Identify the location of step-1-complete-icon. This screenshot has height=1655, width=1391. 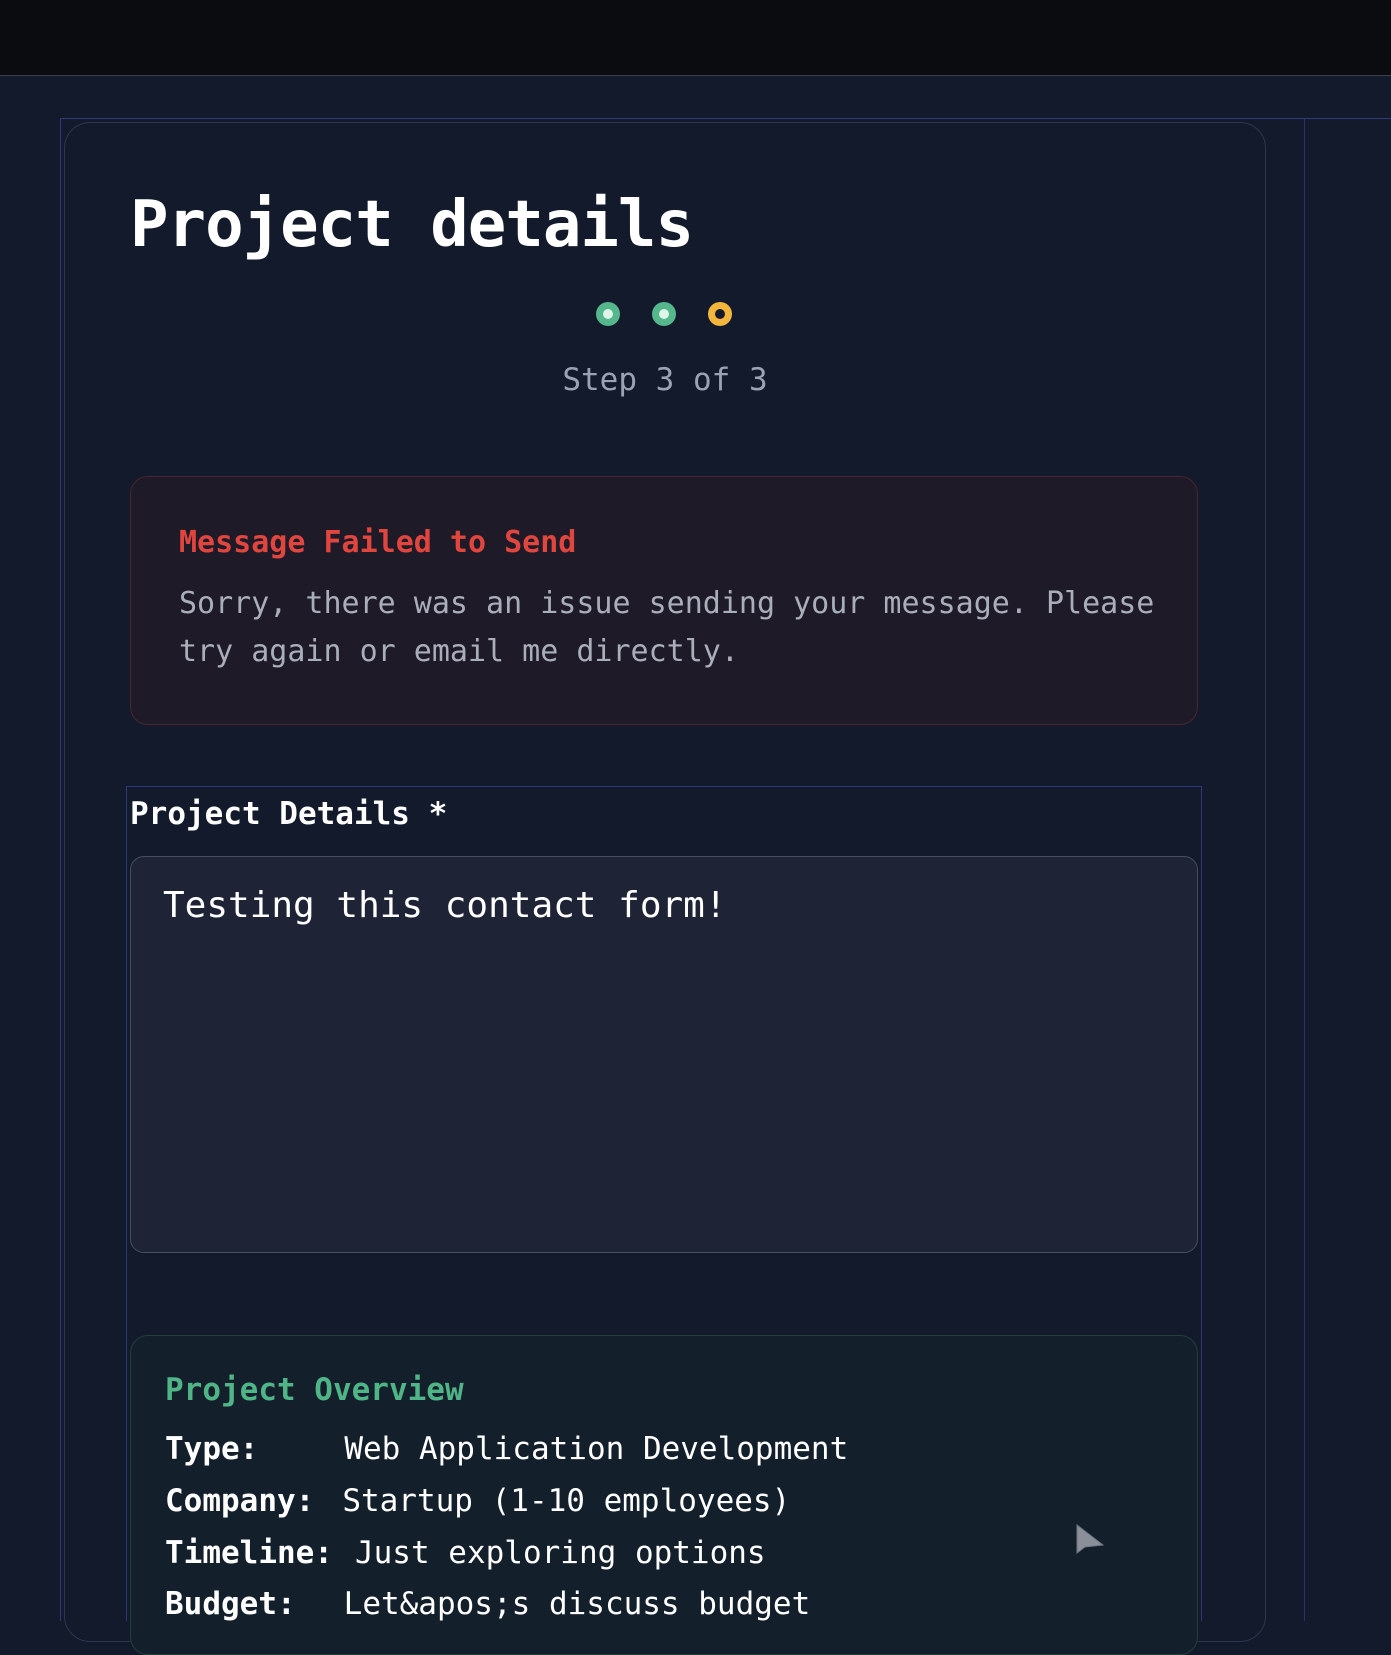
(608, 314).